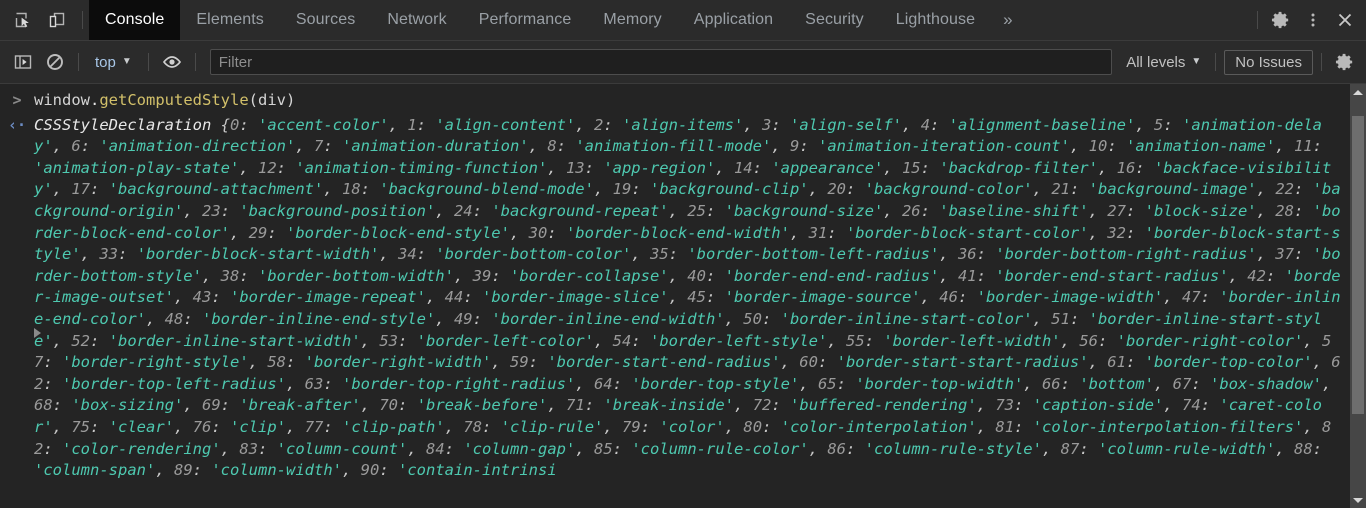 Image resolution: width=1366 pixels, height=508 pixels. What do you see at coordinates (673, 146) in the screenshot?
I see `entry-value: 'animation-fill-mode'` at bounding box center [673, 146].